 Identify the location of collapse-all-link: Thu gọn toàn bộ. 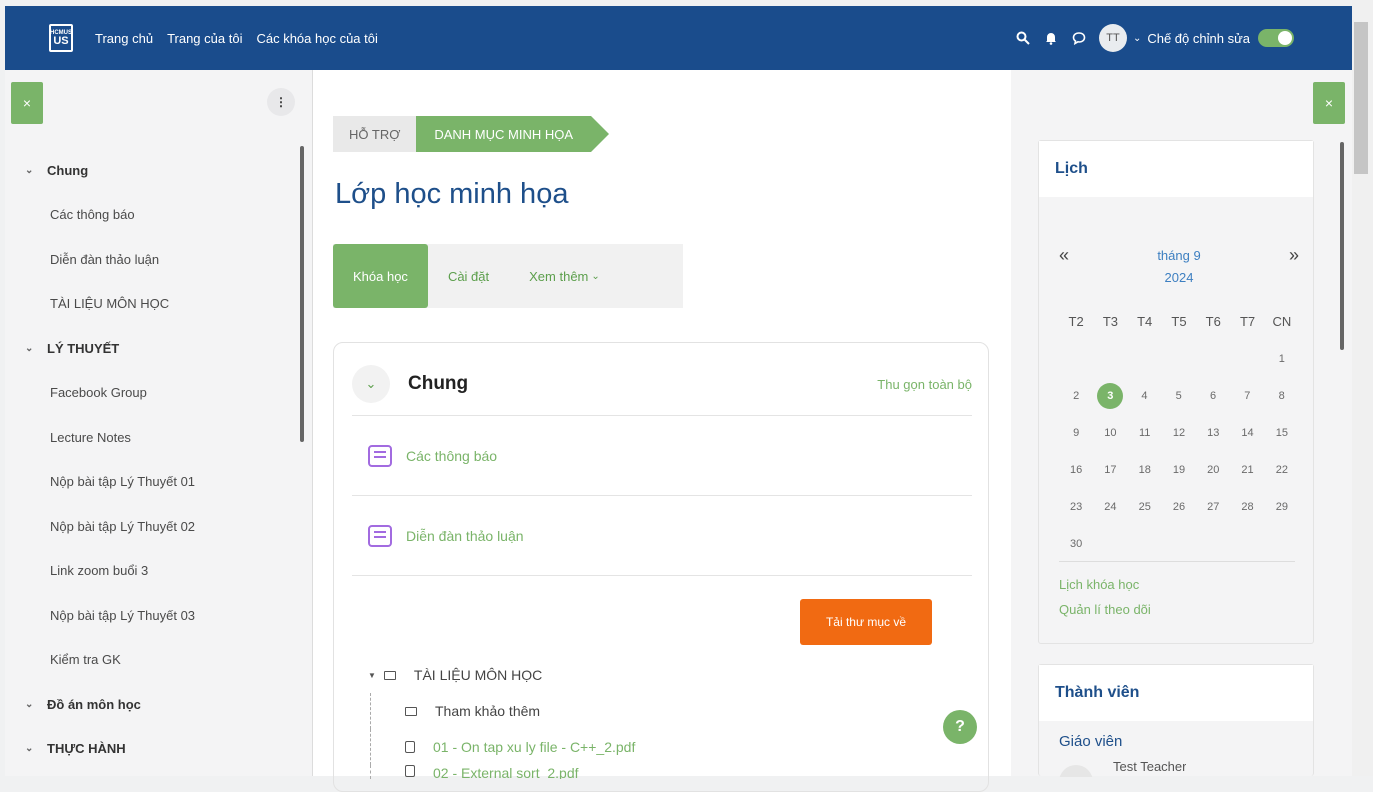
(924, 384).